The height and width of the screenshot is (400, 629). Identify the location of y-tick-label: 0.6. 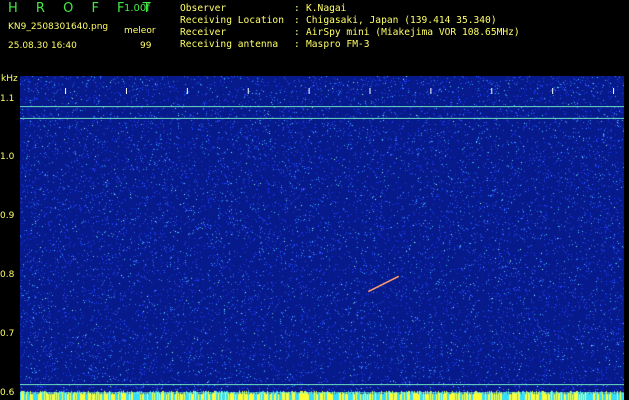
(7, 393).